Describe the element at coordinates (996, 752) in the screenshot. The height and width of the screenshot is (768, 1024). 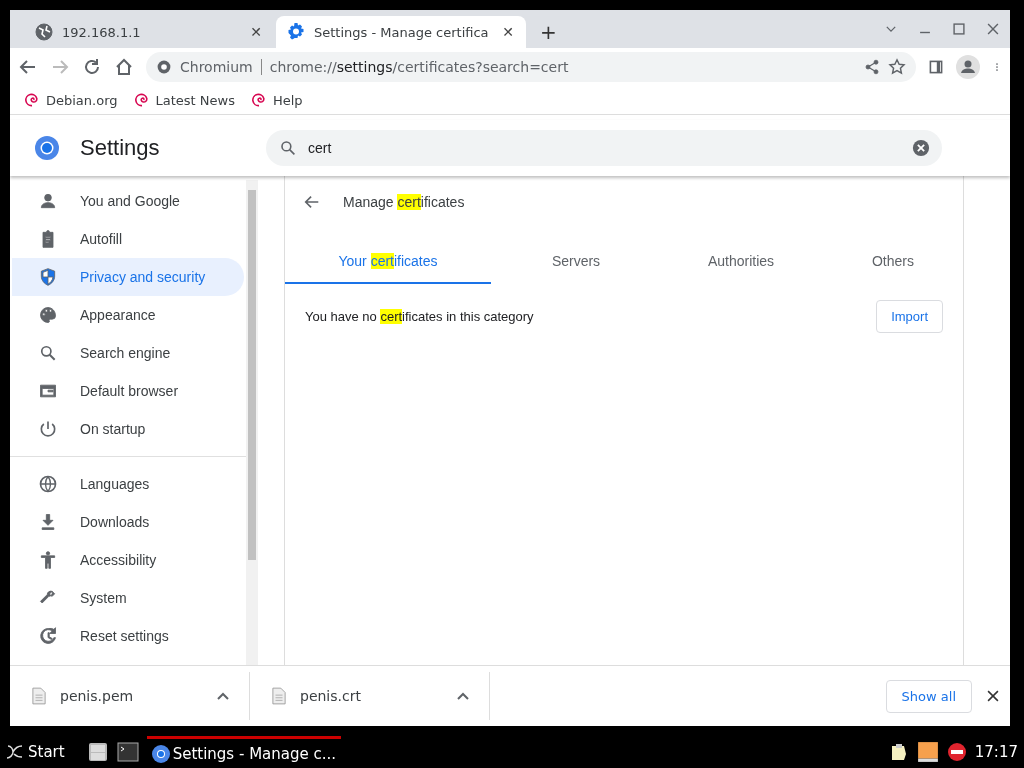
I see `clock: 17:17` at that location.